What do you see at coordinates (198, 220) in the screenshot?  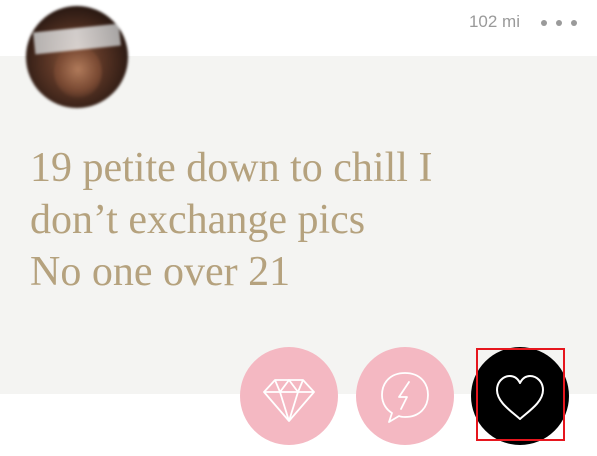 I see `prompt-line: don’t exchange pics` at bounding box center [198, 220].